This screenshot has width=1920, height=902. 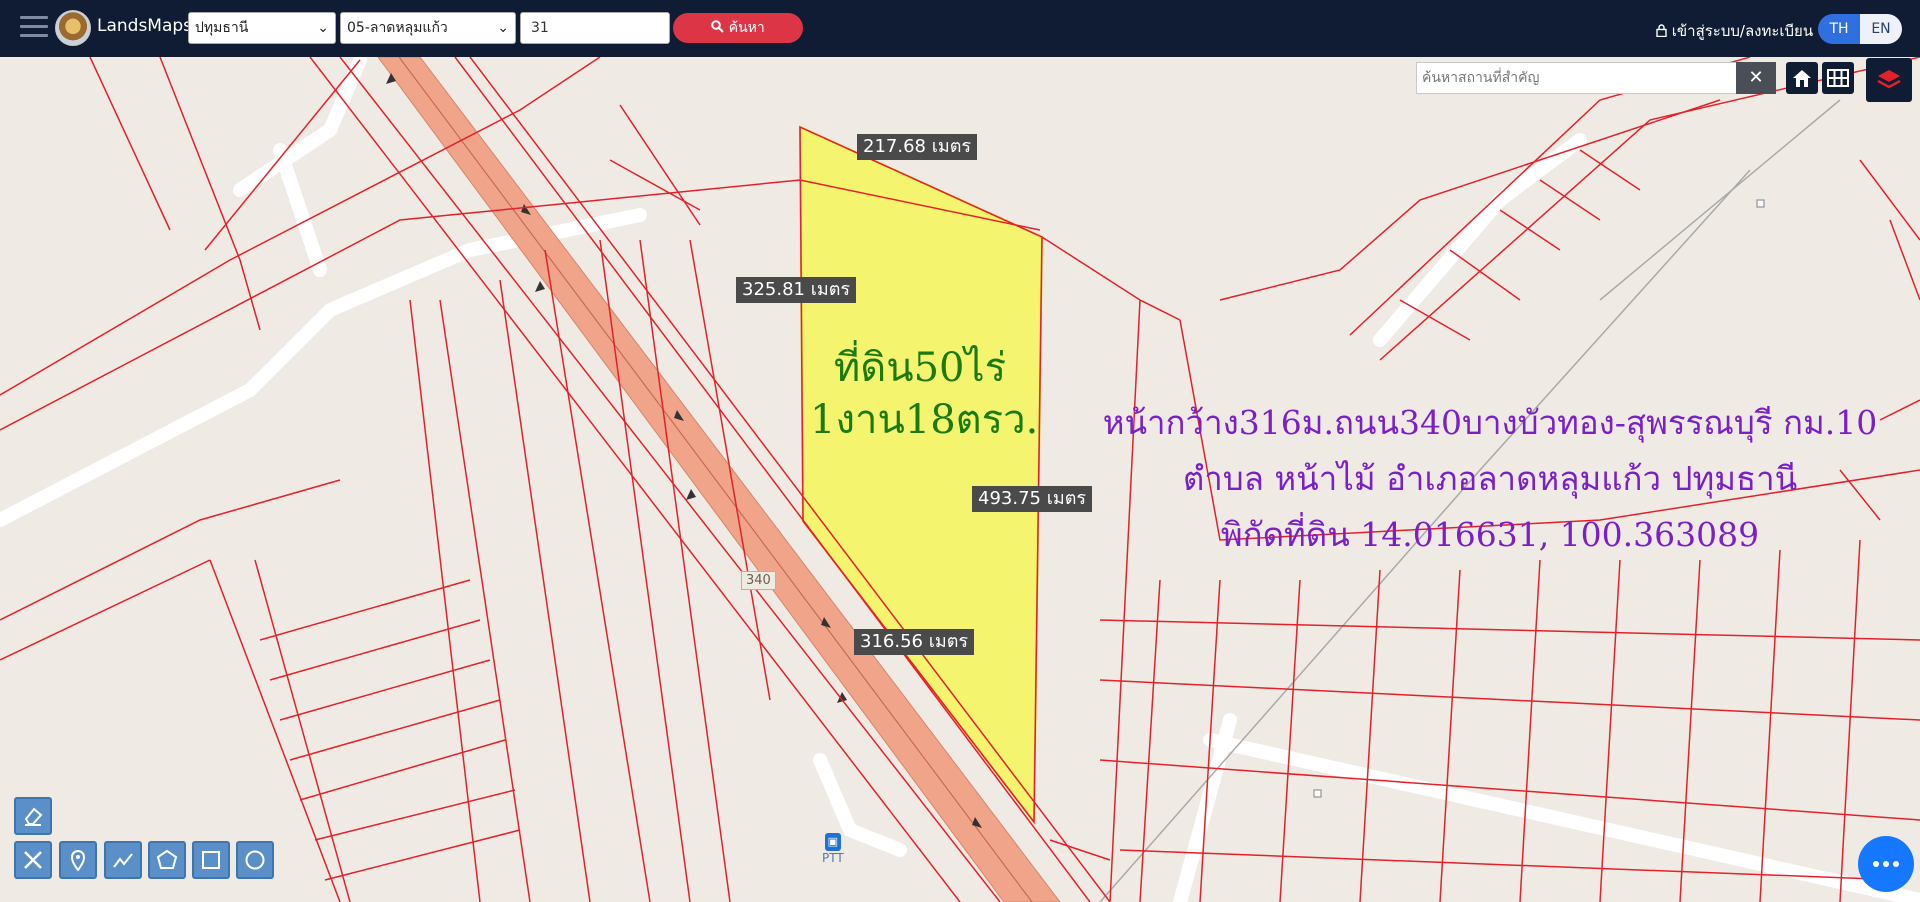 I want to click on note-line2: ตำบล หน้าไม้ อำเภอลาดหลุมแก้ว ปทุมธานี, so click(x=1490, y=478).